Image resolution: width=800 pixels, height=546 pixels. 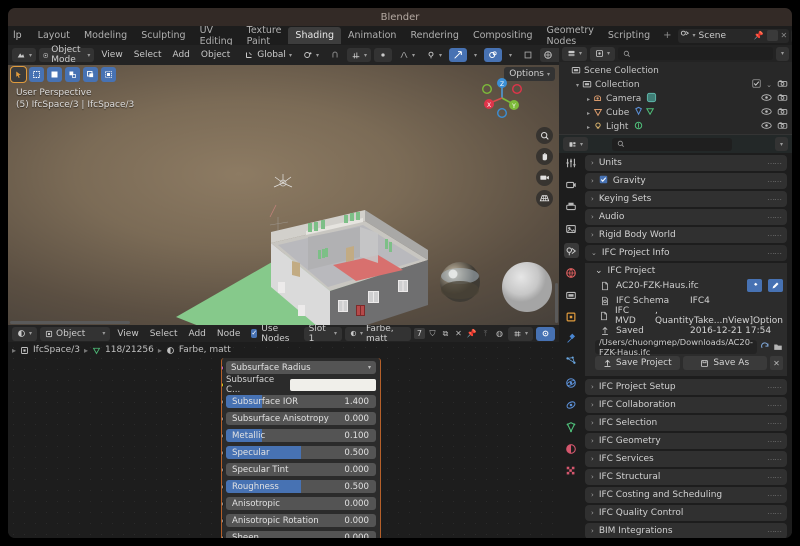 I want to click on subsurface-radius-dropdown: Subsurface Radius ▾, so click(x=301, y=367).